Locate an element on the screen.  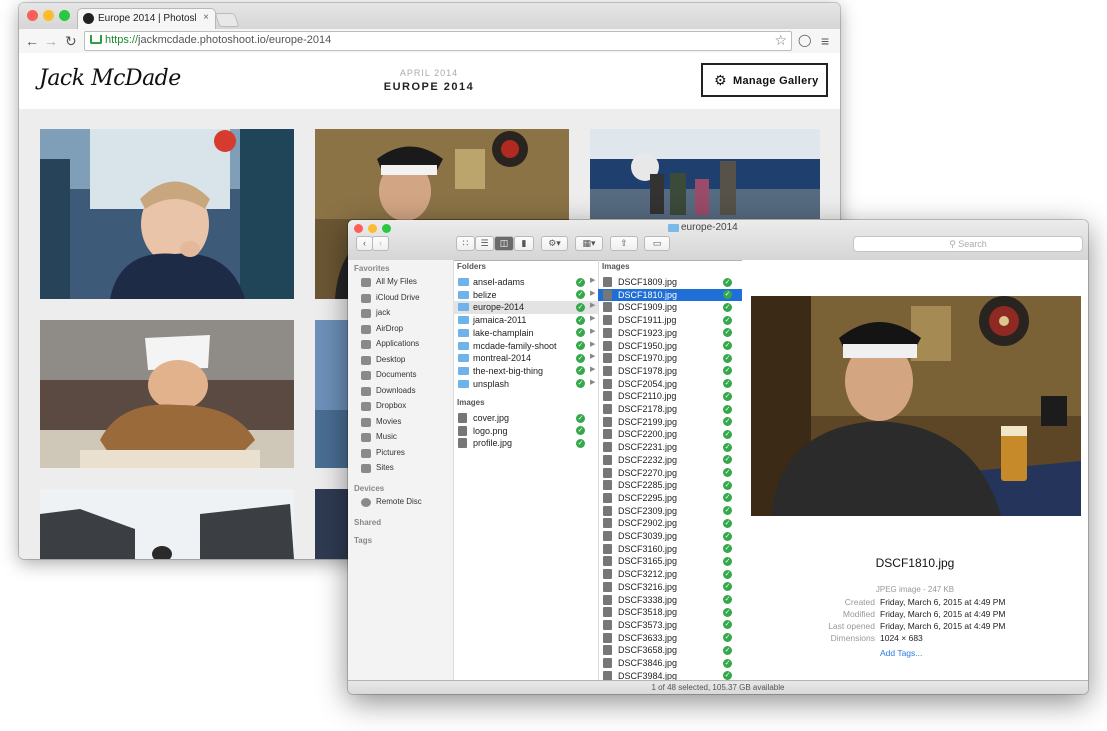
sidebar-item-remote-disc: Remote Disc is located at coordinates (407, 503).